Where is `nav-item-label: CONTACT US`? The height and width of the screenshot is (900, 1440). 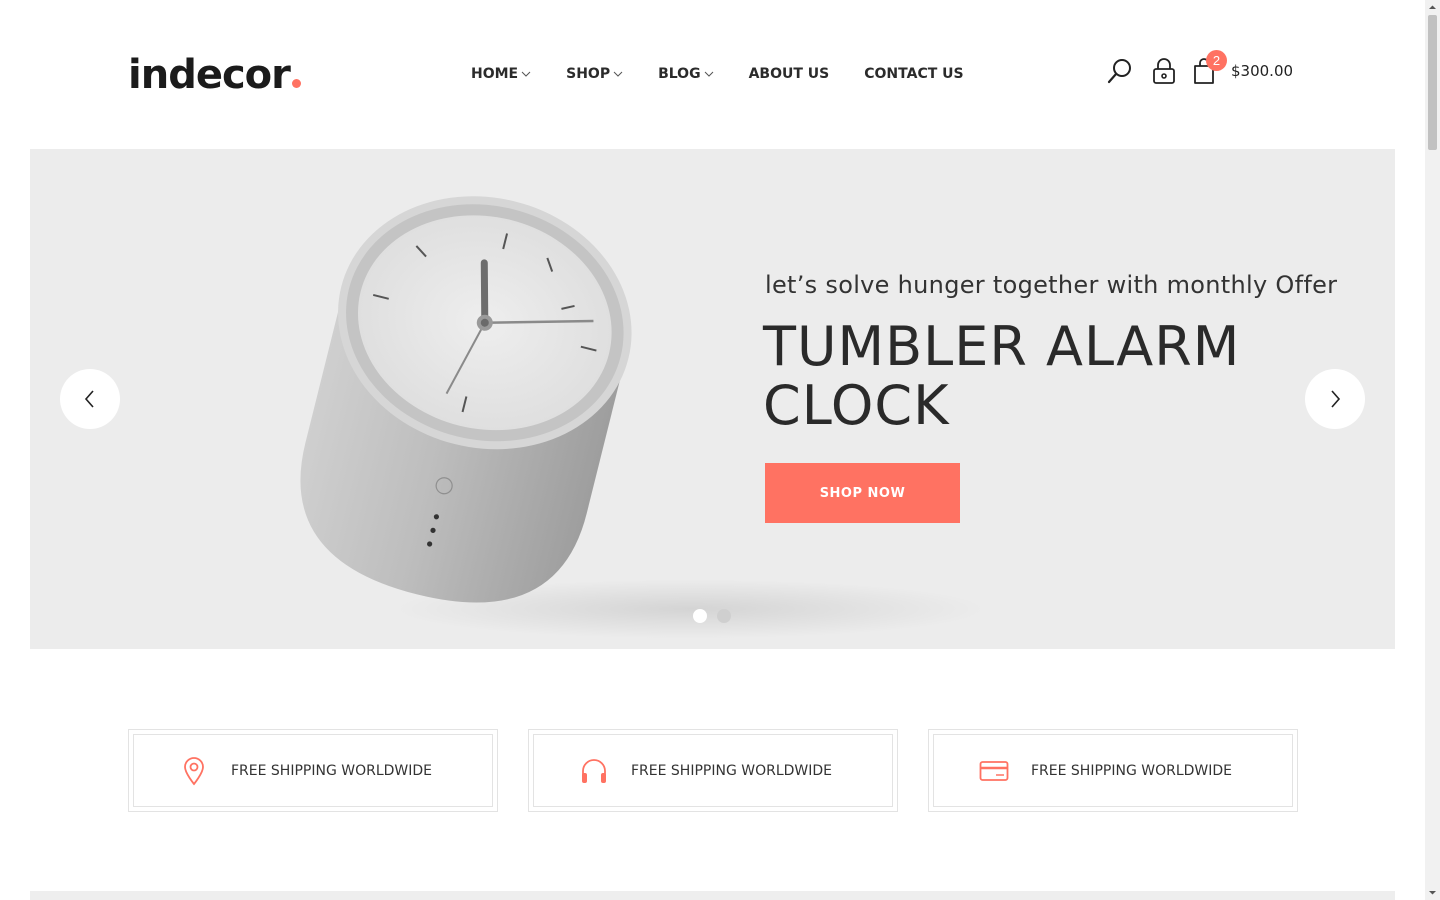
nav-item-label: CONTACT US is located at coordinates (914, 74).